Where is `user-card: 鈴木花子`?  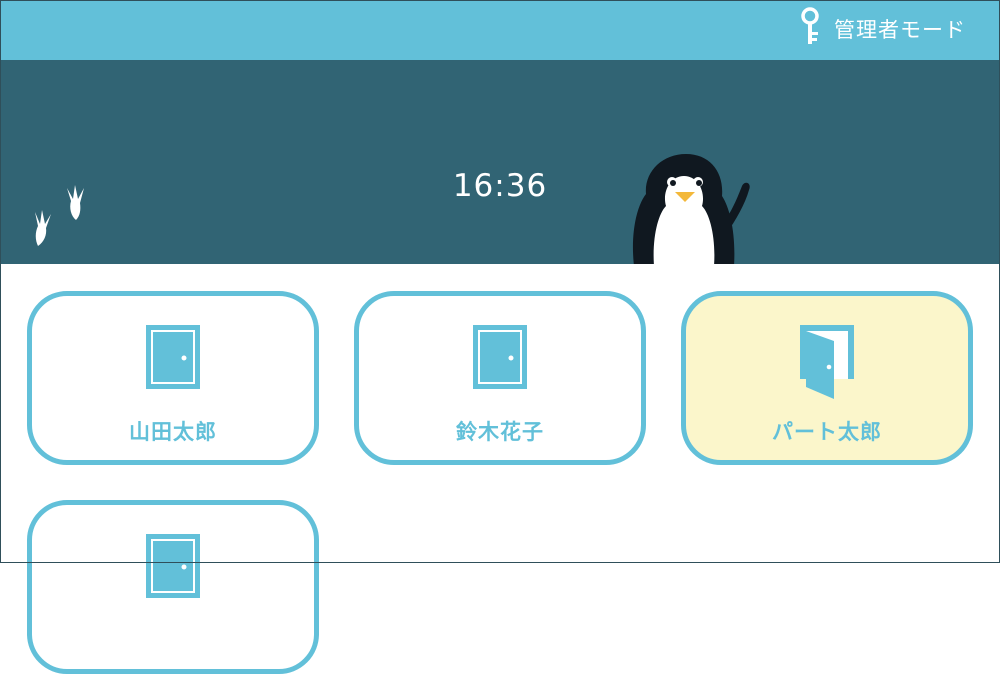
user-card: 鈴木花子 is located at coordinates (500, 378).